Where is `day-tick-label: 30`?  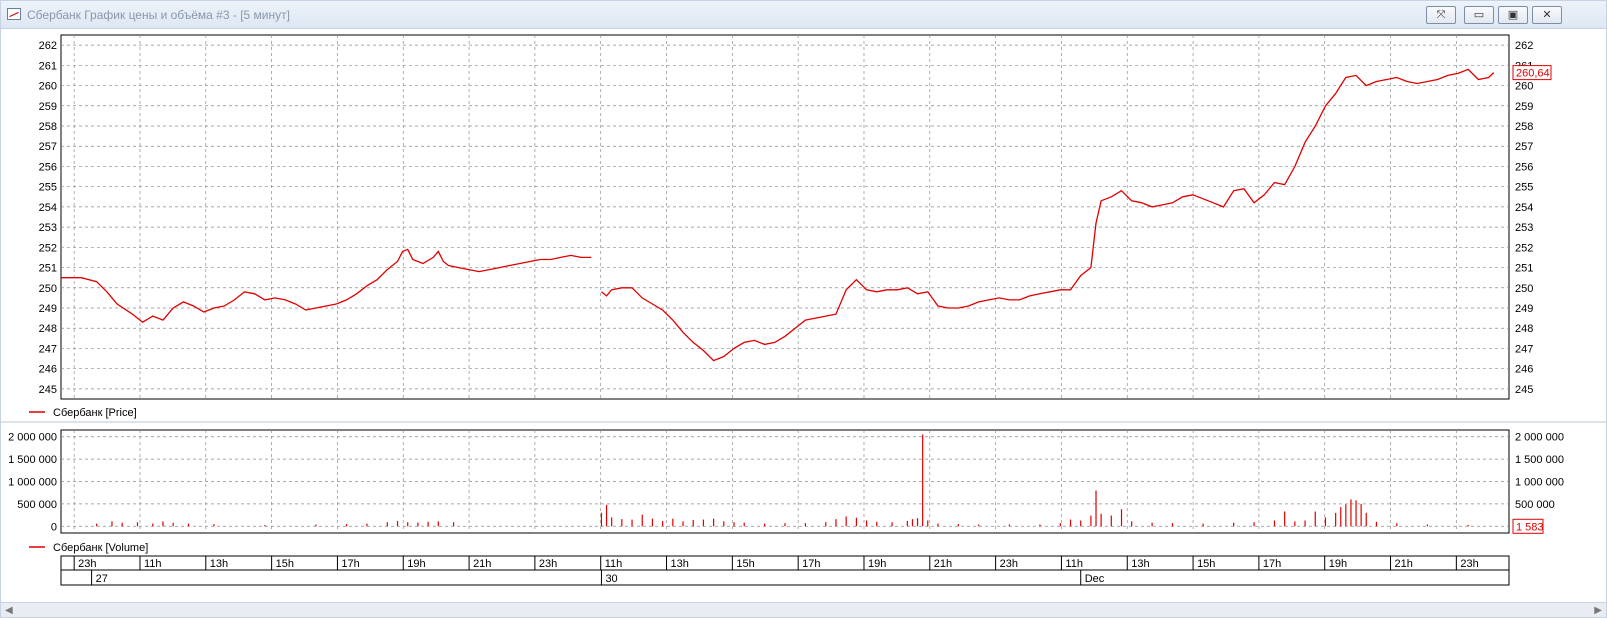
day-tick-label: 30 is located at coordinates (611, 579).